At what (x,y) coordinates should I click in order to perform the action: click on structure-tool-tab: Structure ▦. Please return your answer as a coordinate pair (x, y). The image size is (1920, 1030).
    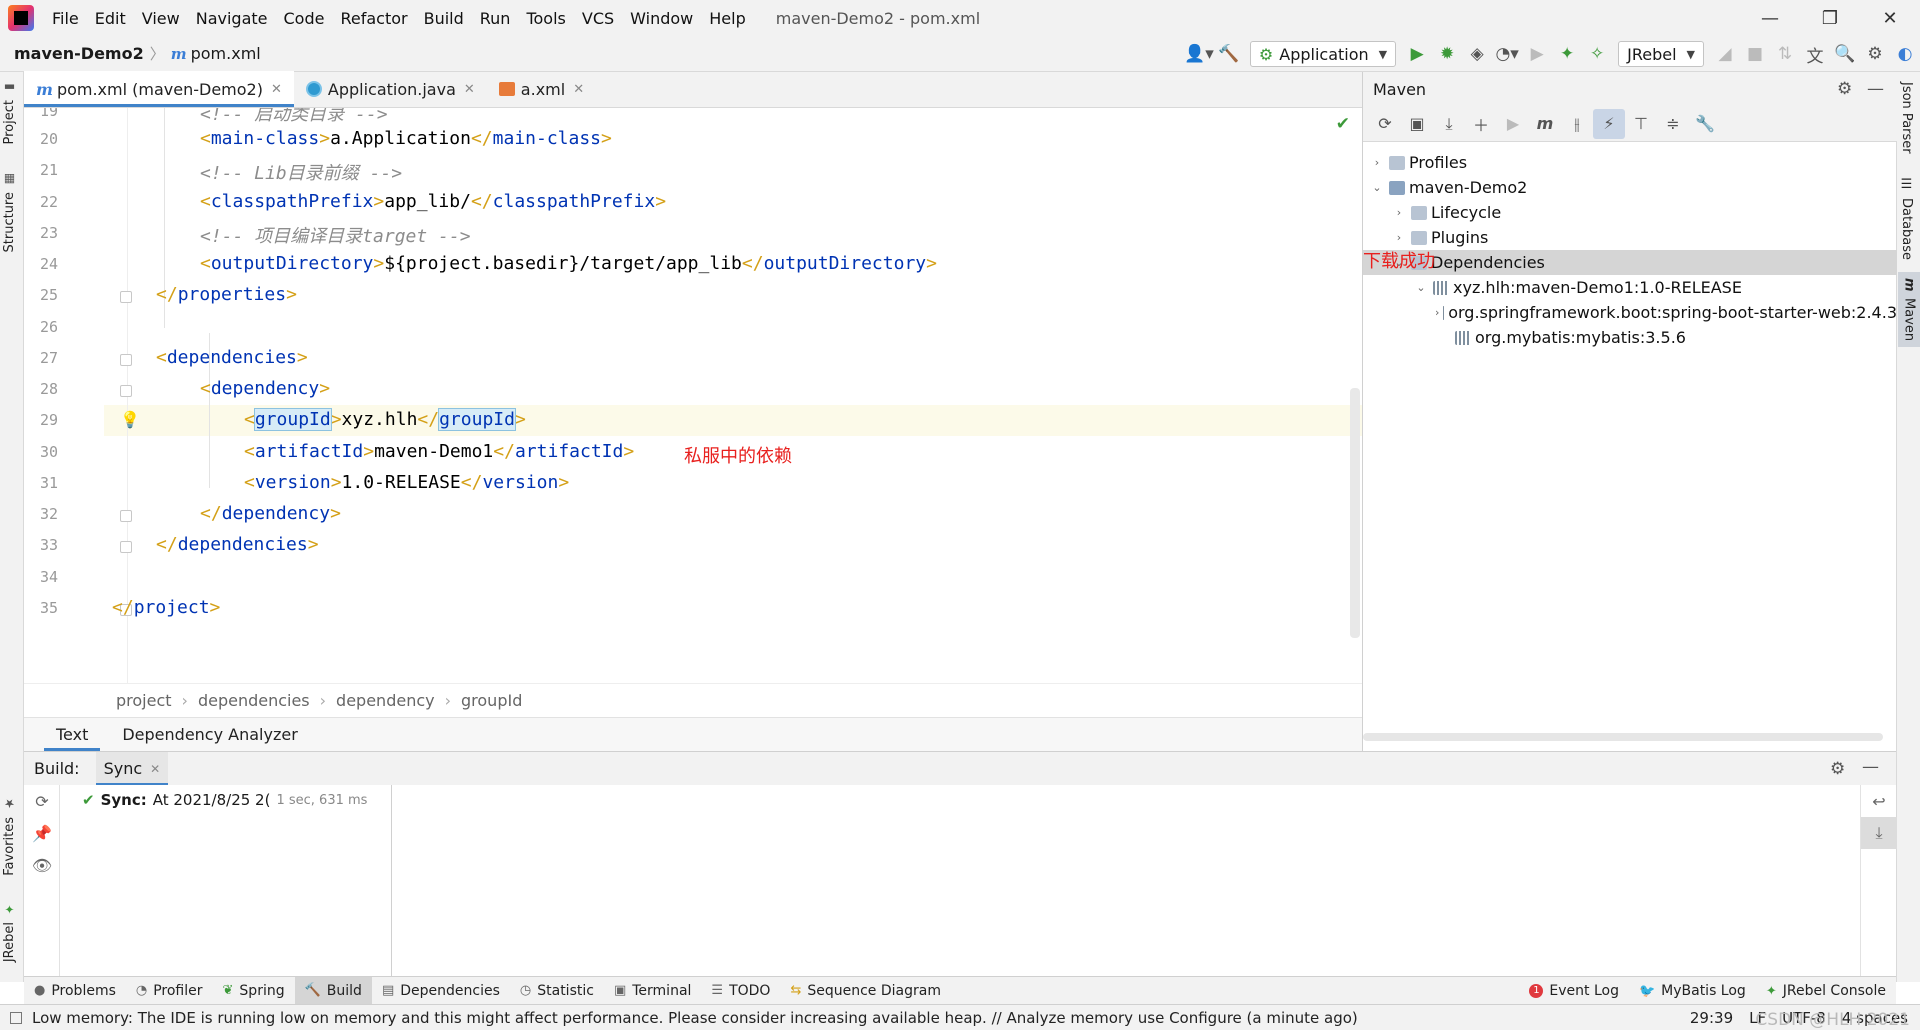
    Looking at the image, I should click on (9, 212).